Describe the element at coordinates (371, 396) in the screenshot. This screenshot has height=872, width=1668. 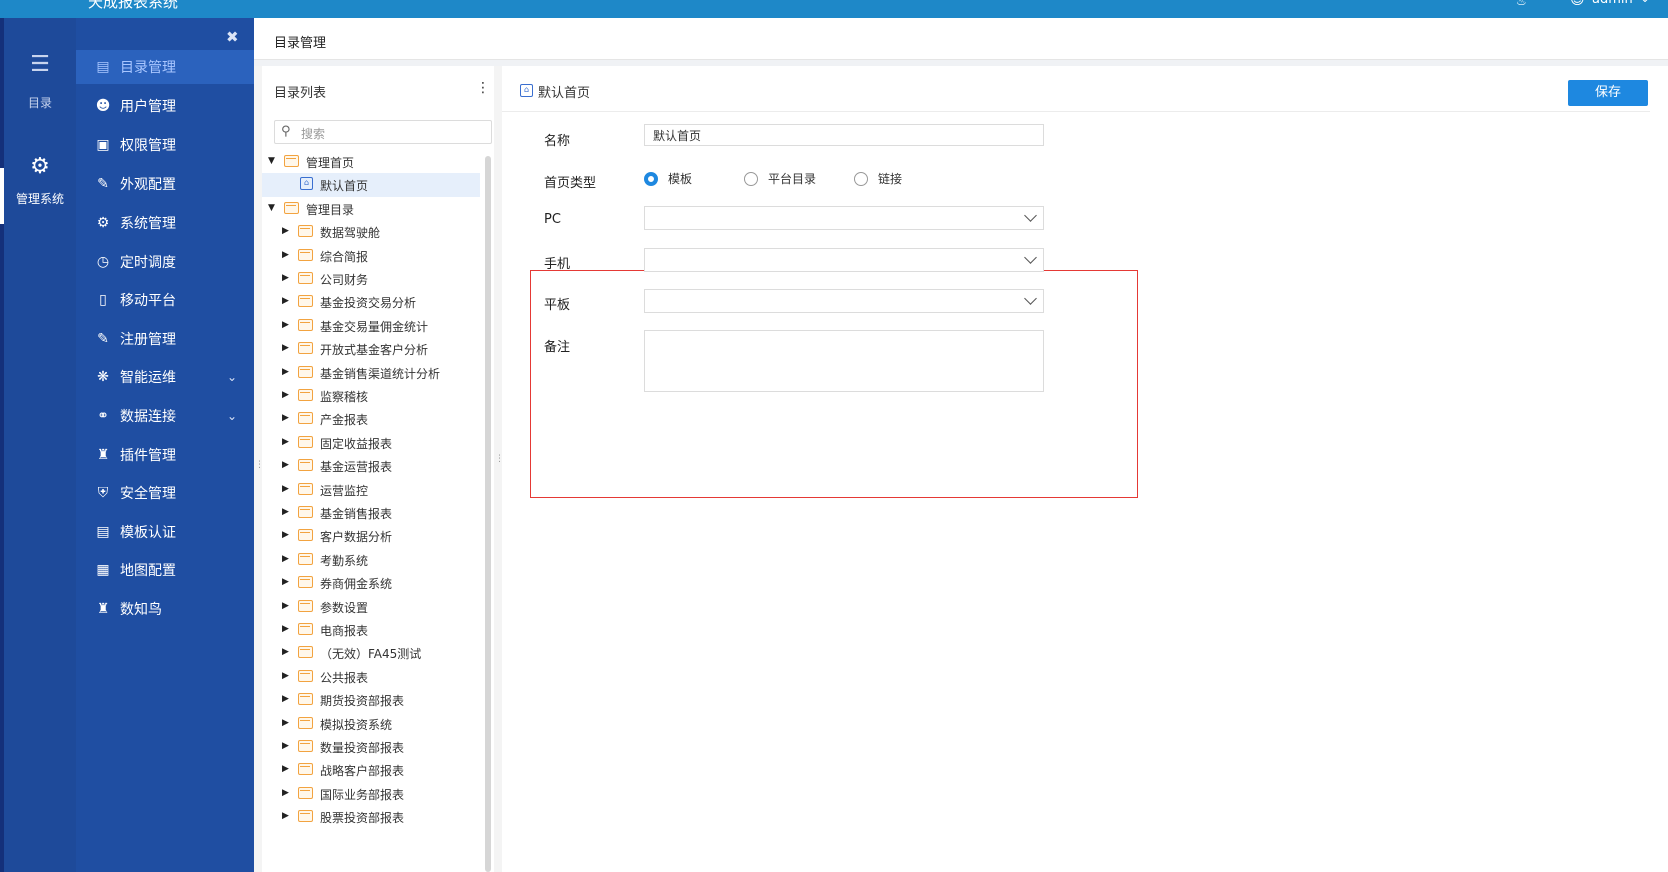
I see `tree-node: ▶ 监察稽核` at that location.